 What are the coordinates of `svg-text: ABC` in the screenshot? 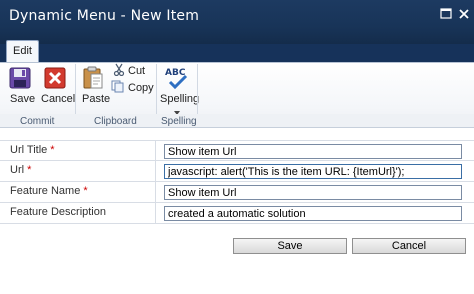 It's located at (175, 73).